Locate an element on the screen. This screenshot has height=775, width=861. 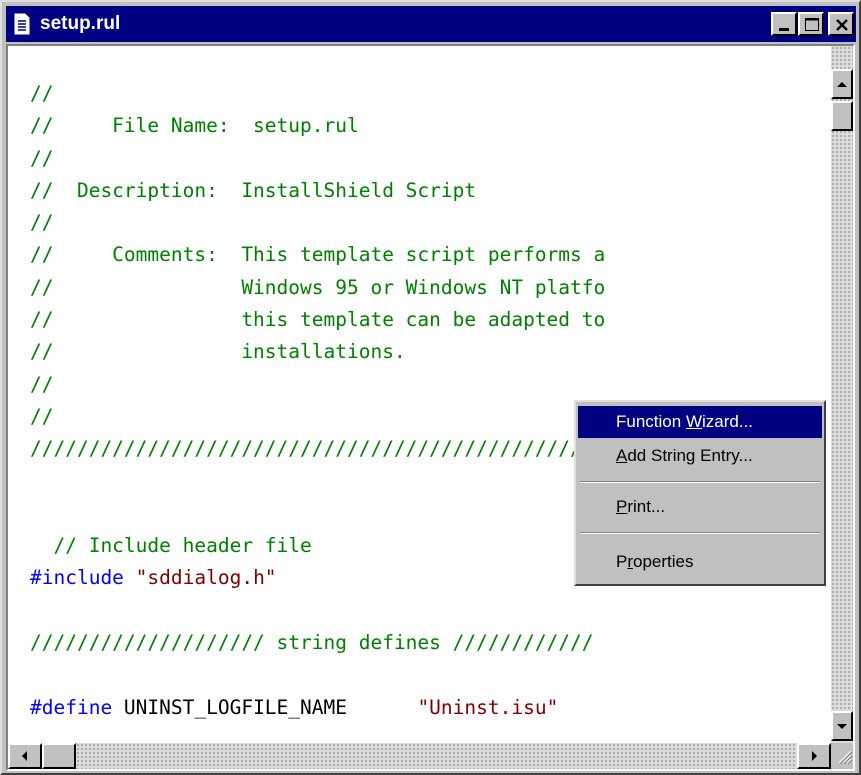
minimize-icon is located at coordinates (784, 29).